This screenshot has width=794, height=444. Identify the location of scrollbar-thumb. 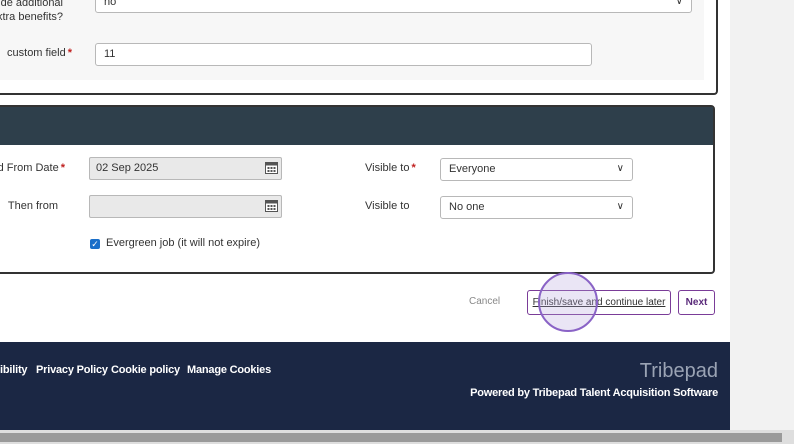
(391, 437).